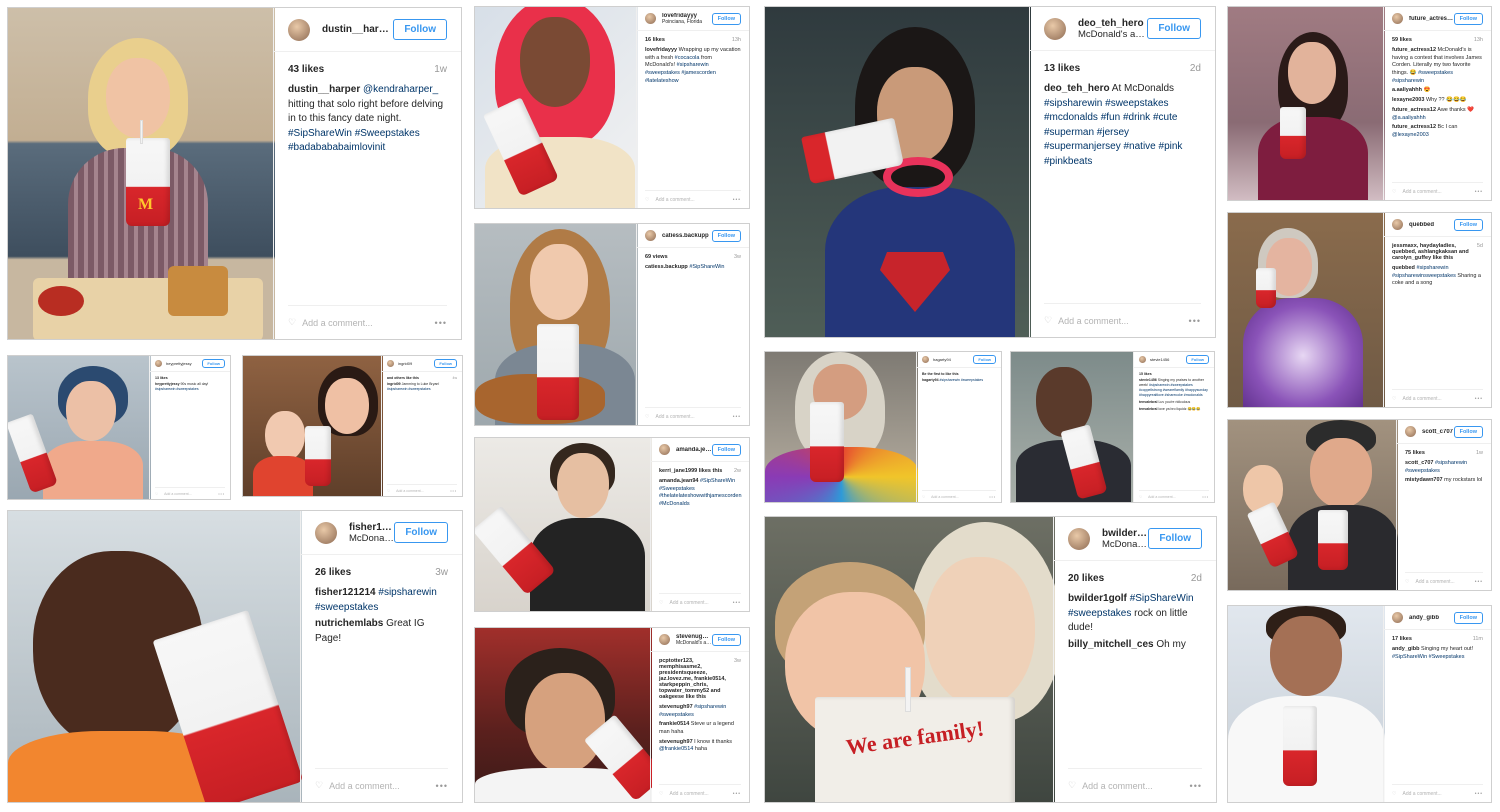 The width and height of the screenshot is (1500, 812). What do you see at coordinates (687, 58) in the screenshot?
I see `hashtag-link: #cocacola` at bounding box center [687, 58].